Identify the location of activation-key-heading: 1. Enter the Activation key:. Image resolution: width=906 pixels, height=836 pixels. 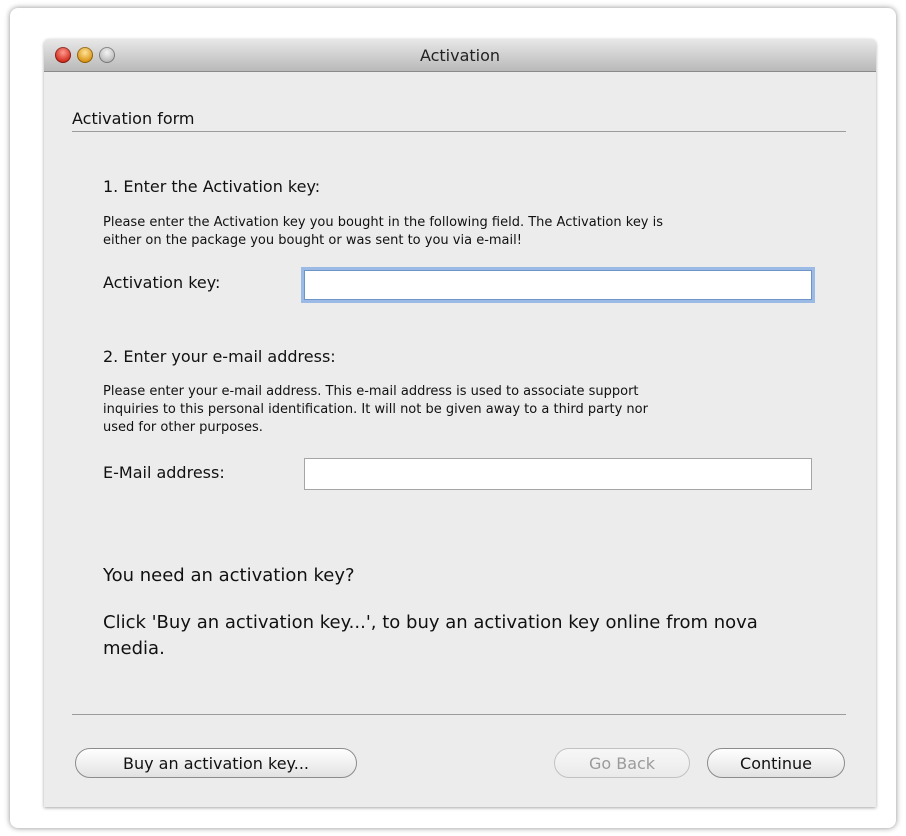
(212, 186).